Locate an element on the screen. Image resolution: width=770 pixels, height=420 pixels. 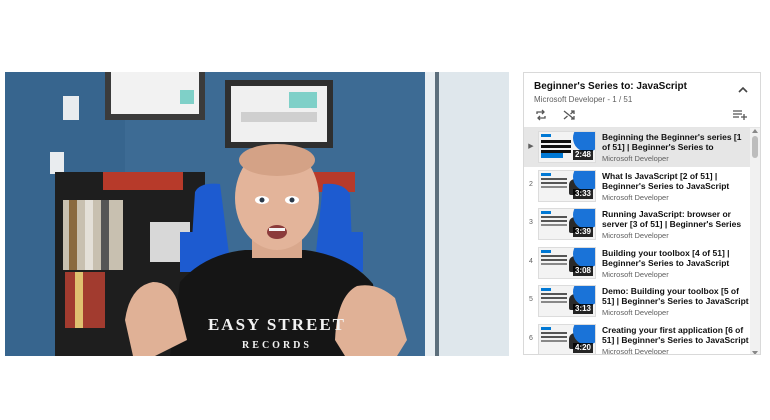
scroll-up-icon is located at coordinates (755, 131).